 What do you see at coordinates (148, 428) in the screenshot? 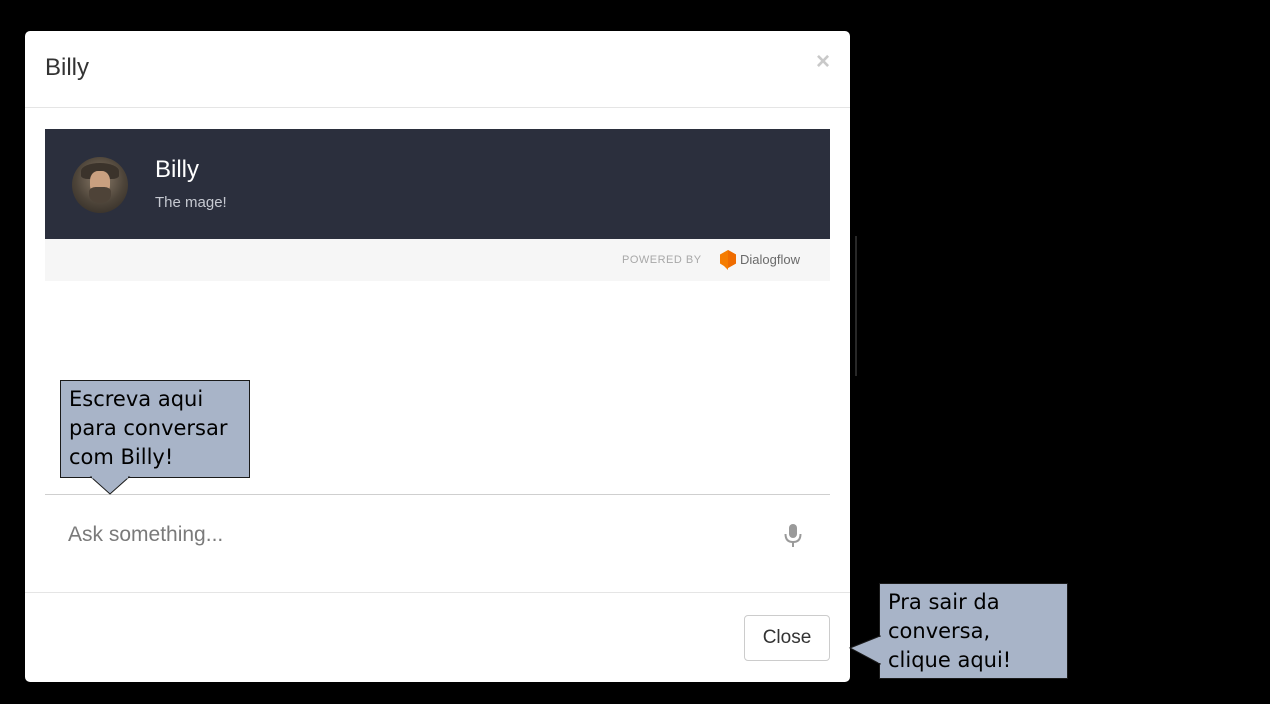
I see `chat-hint-line: para conversar` at bounding box center [148, 428].